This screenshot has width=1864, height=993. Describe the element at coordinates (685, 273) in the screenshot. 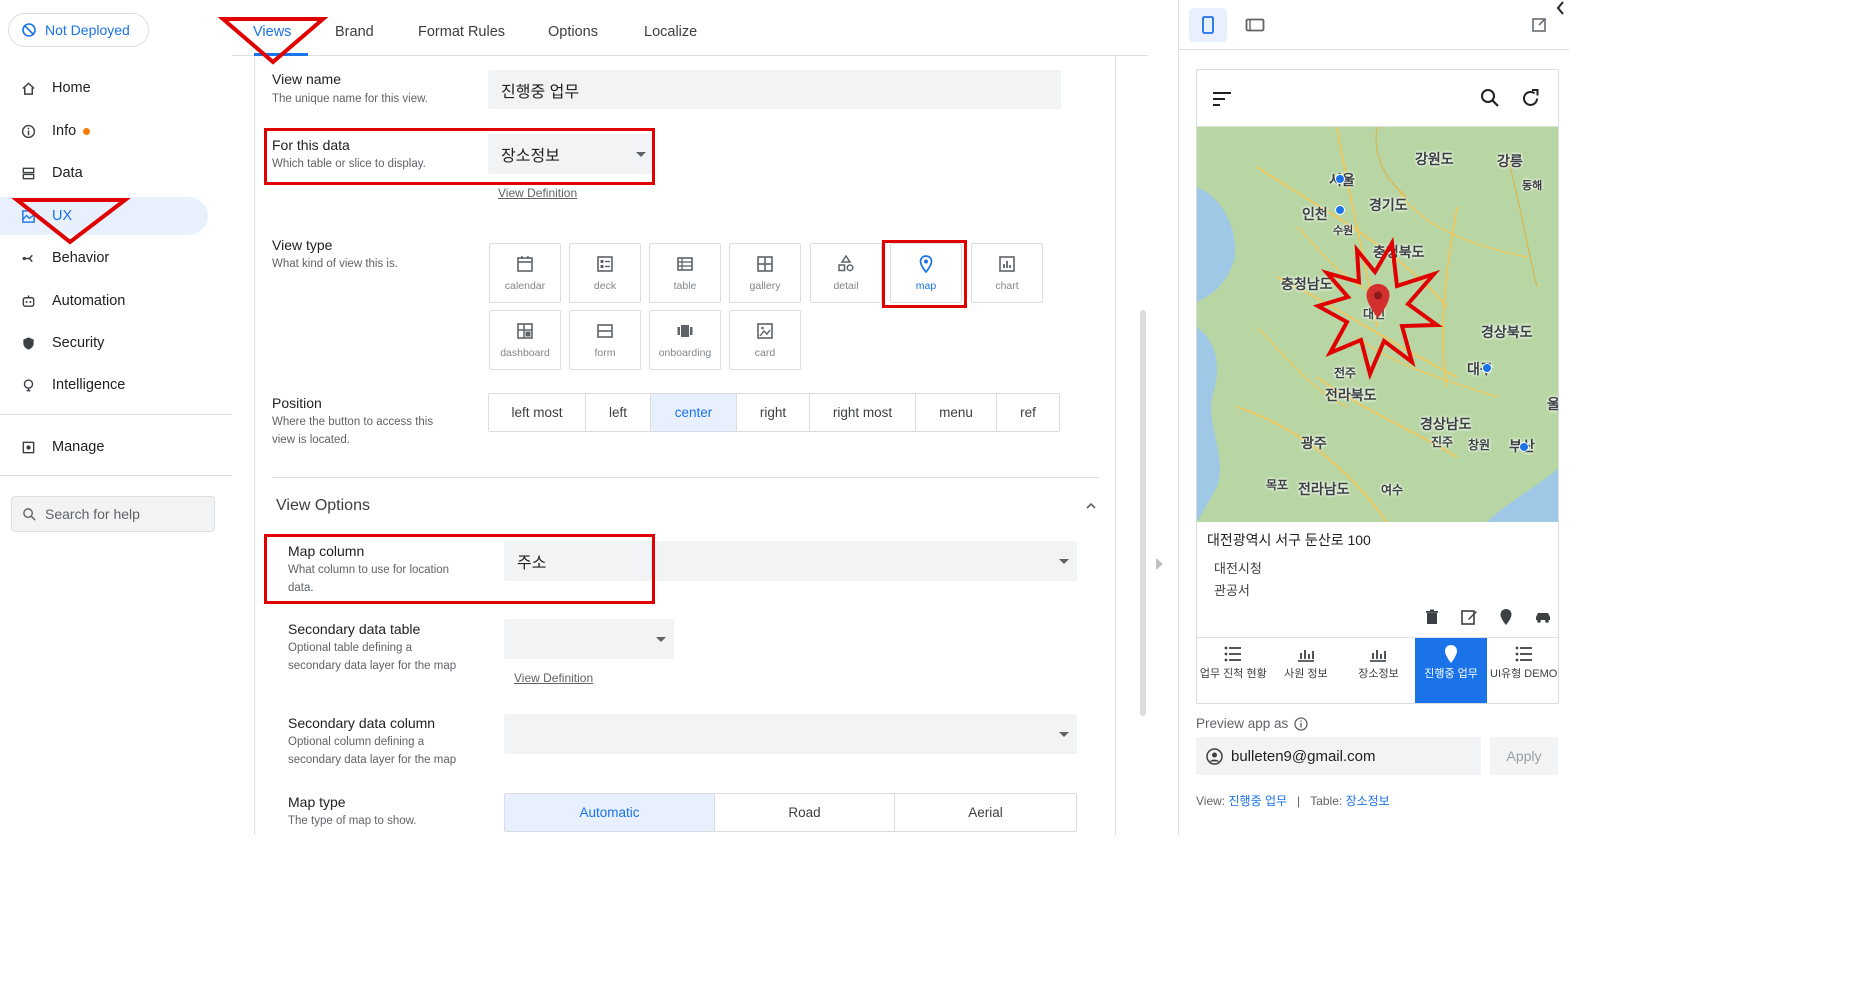

I see `view-type-table: table` at that location.